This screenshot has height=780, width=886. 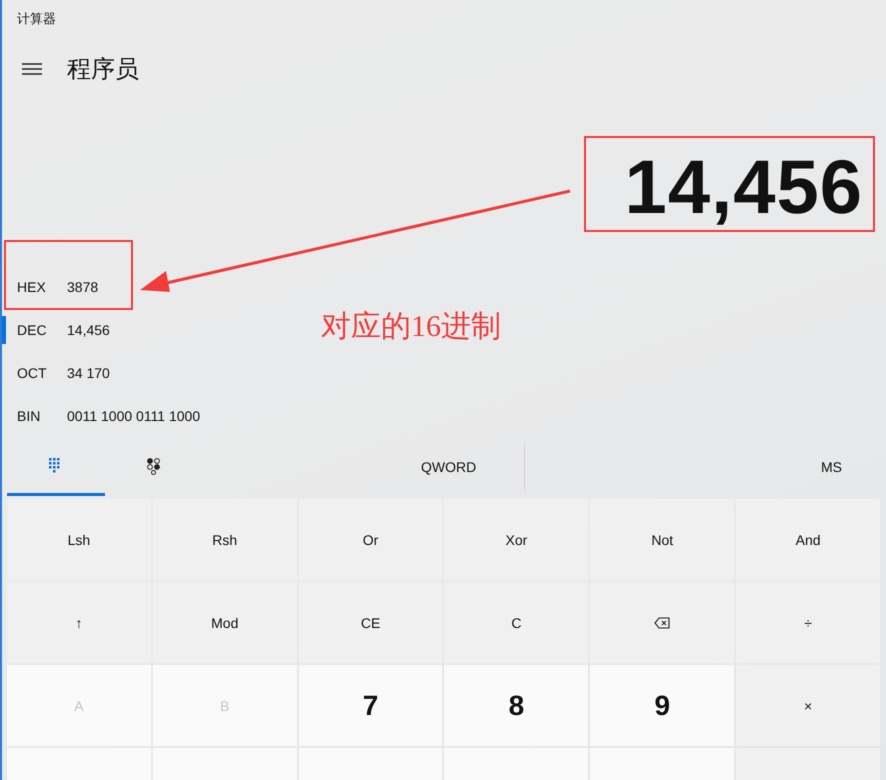 I want to click on calculator-key: CE, so click(x=370, y=622).